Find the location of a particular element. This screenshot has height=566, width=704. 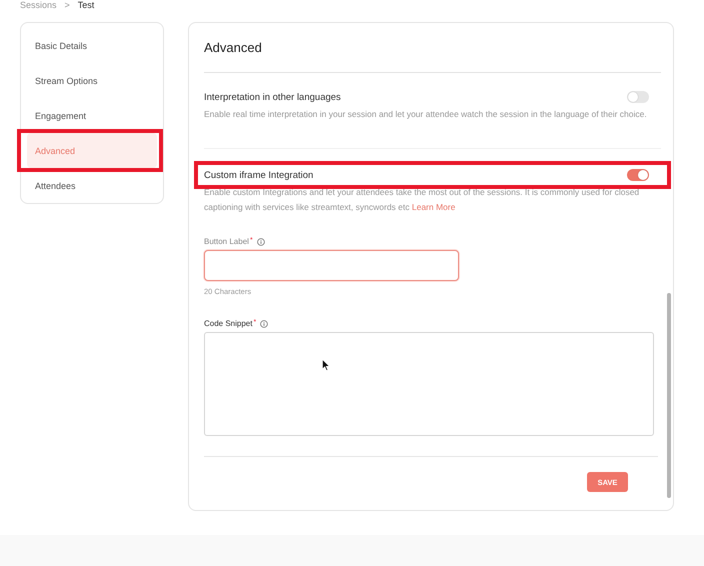

scrollbar-thumb is located at coordinates (669, 395).